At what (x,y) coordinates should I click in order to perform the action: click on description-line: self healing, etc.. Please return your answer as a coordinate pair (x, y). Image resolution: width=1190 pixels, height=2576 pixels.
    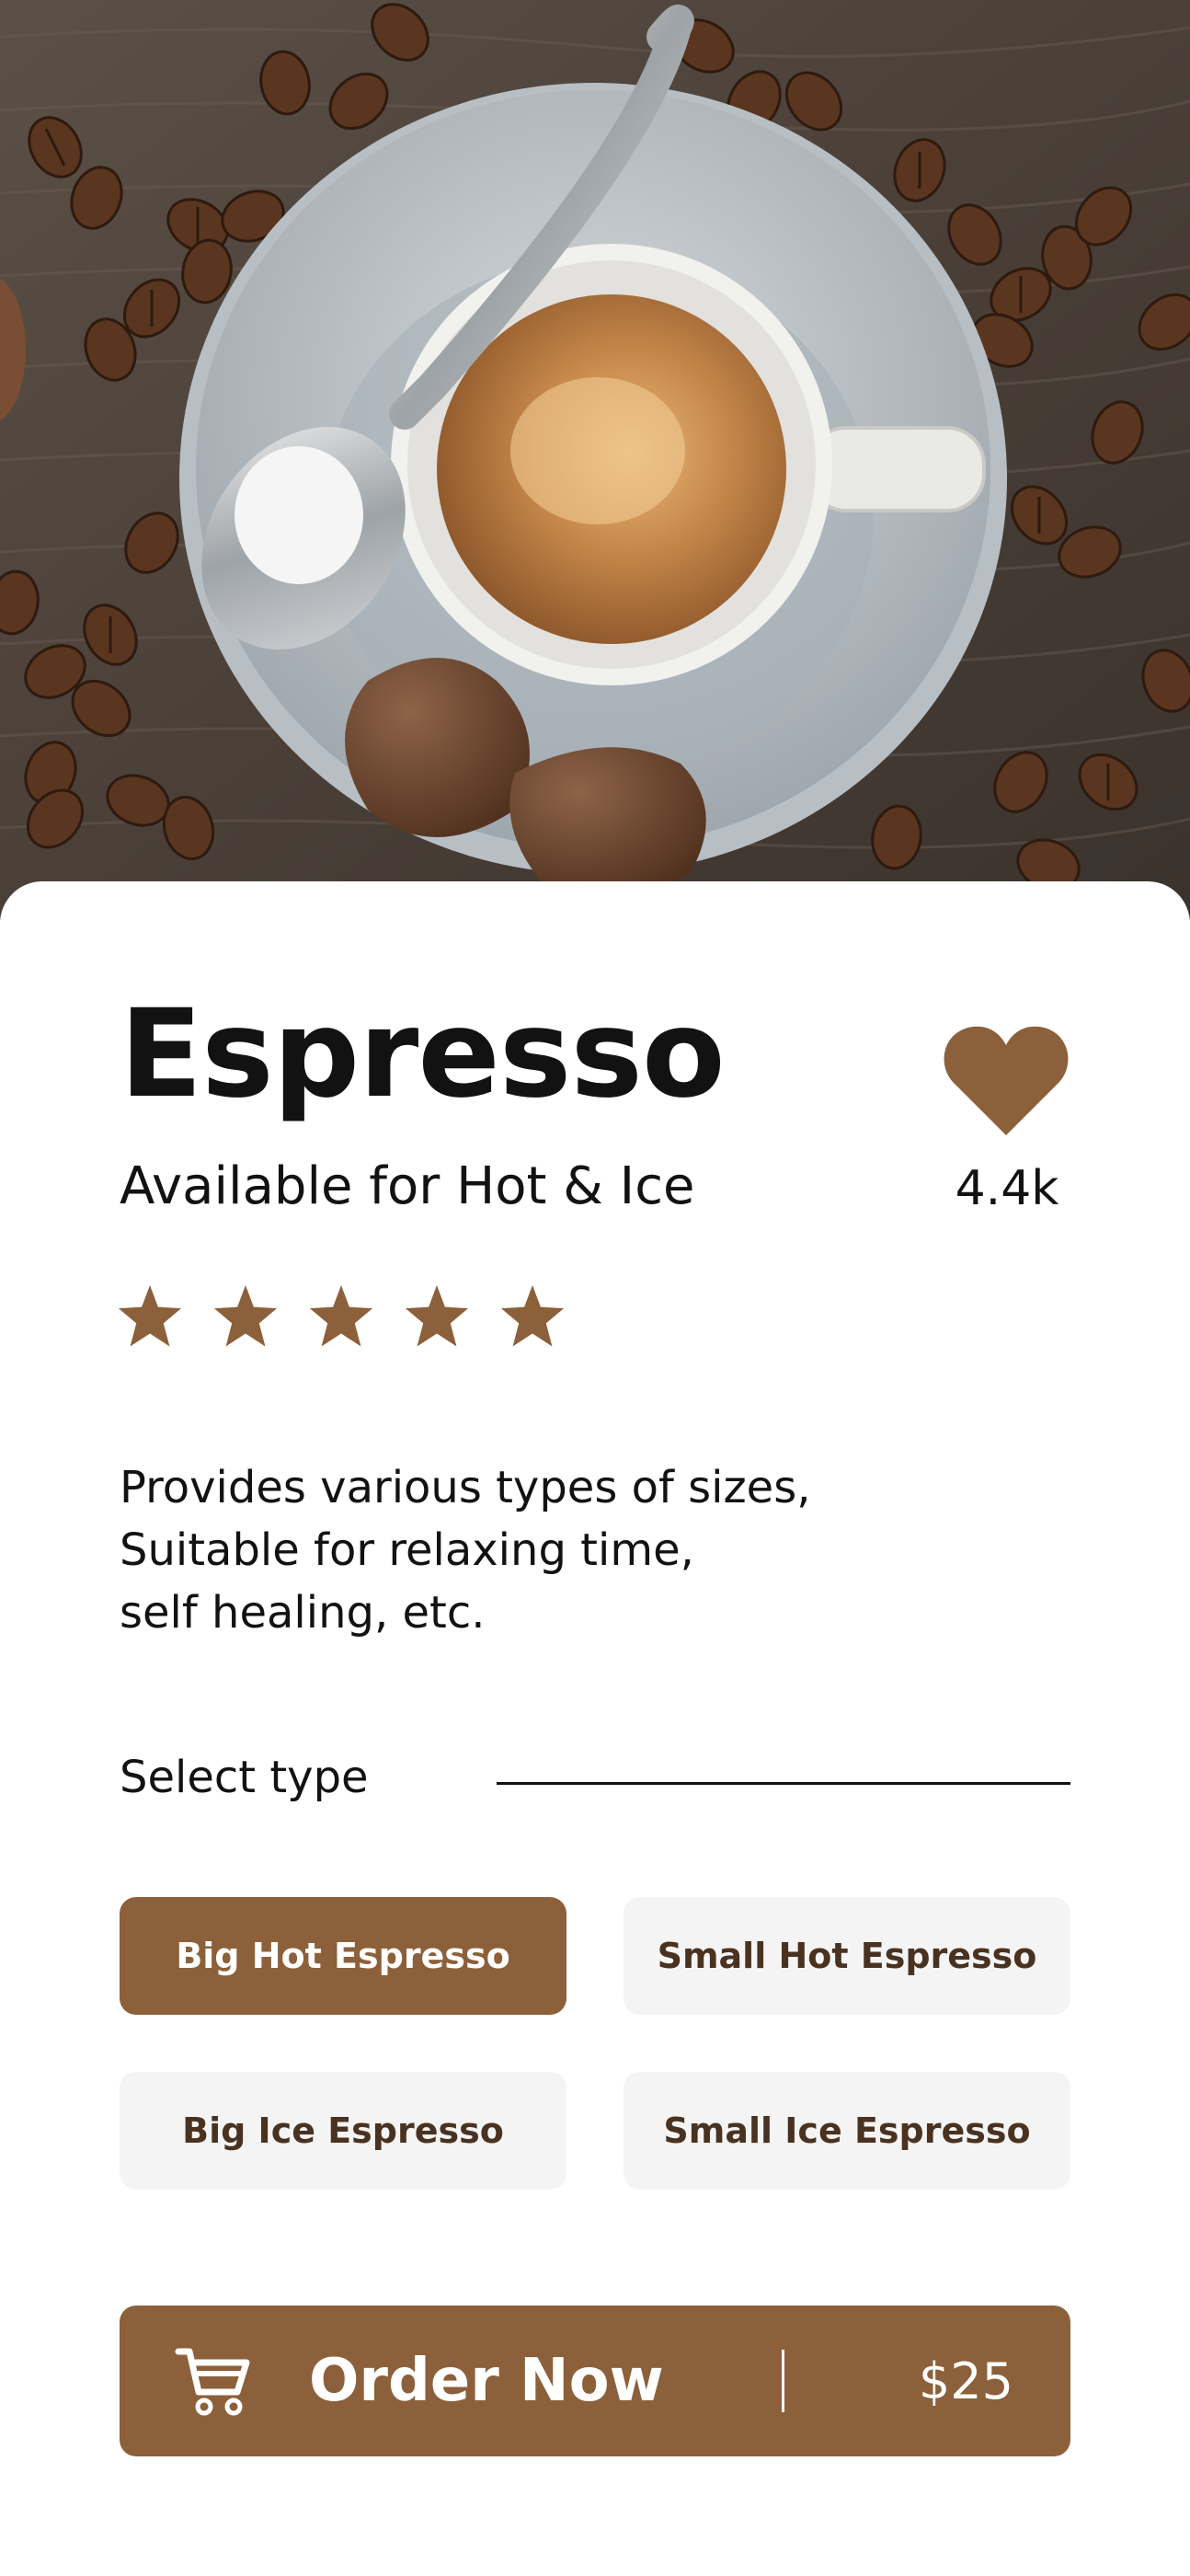
    Looking at the image, I should click on (303, 1613).